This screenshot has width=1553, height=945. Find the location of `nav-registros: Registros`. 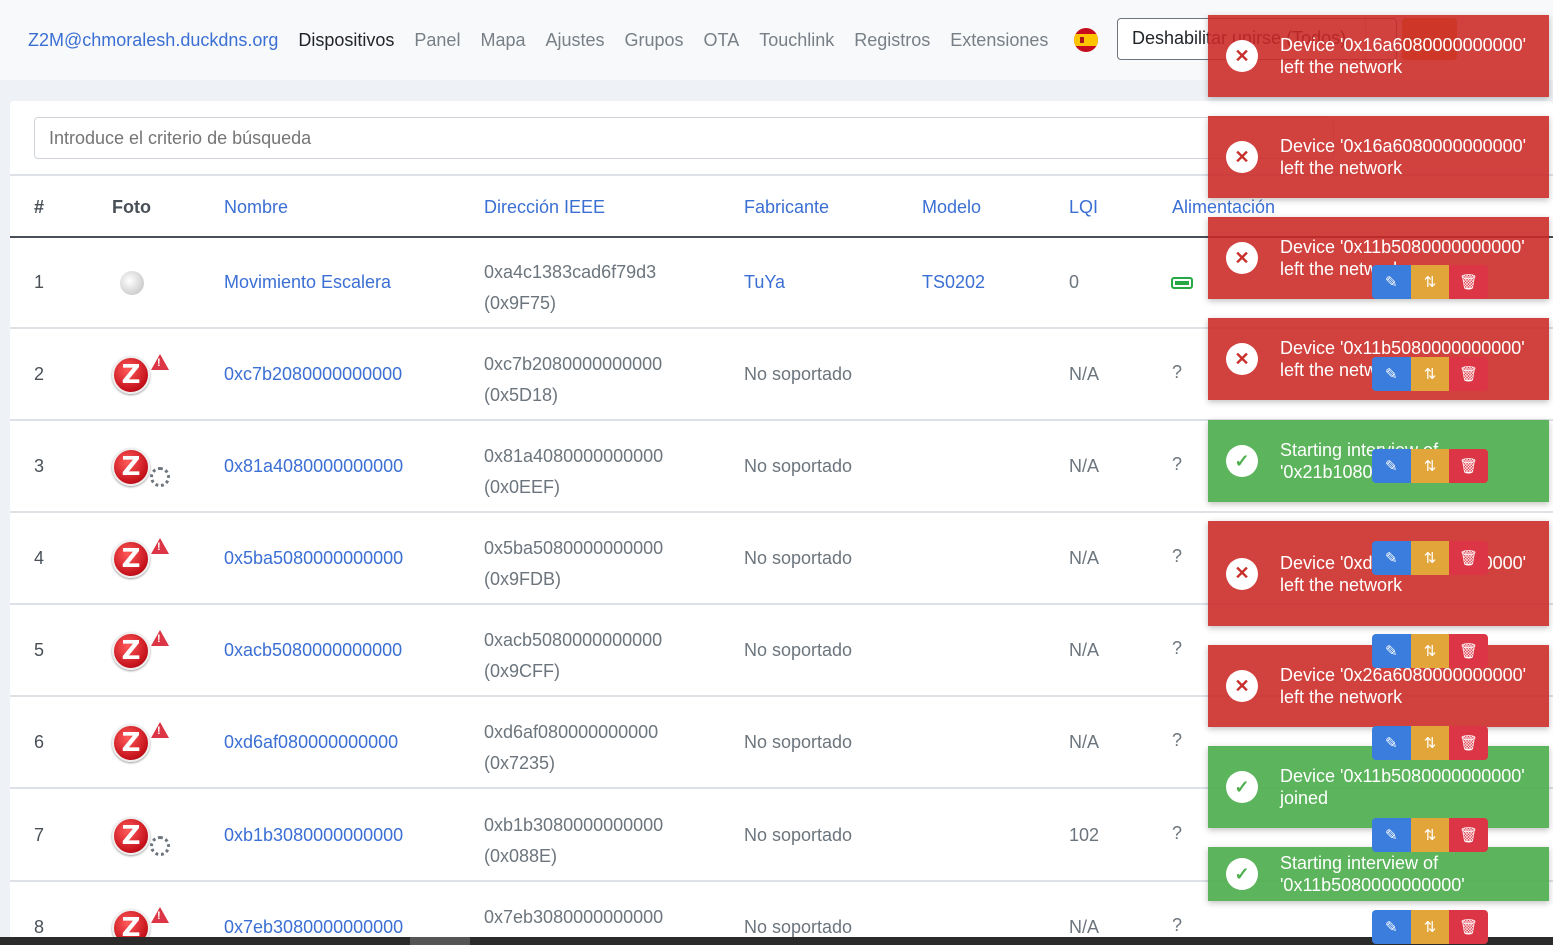

nav-registros: Registros is located at coordinates (892, 40).